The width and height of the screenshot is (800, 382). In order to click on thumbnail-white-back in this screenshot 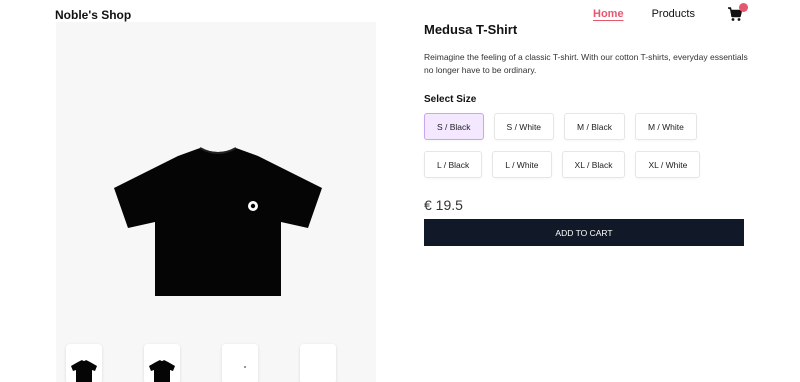, I will do `click(318, 363)`.